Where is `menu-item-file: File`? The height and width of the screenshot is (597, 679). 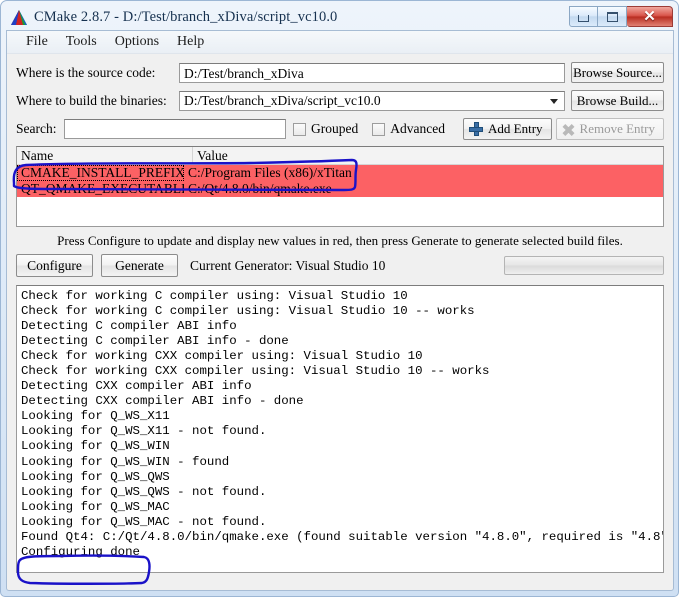 menu-item-file: File is located at coordinates (37, 42).